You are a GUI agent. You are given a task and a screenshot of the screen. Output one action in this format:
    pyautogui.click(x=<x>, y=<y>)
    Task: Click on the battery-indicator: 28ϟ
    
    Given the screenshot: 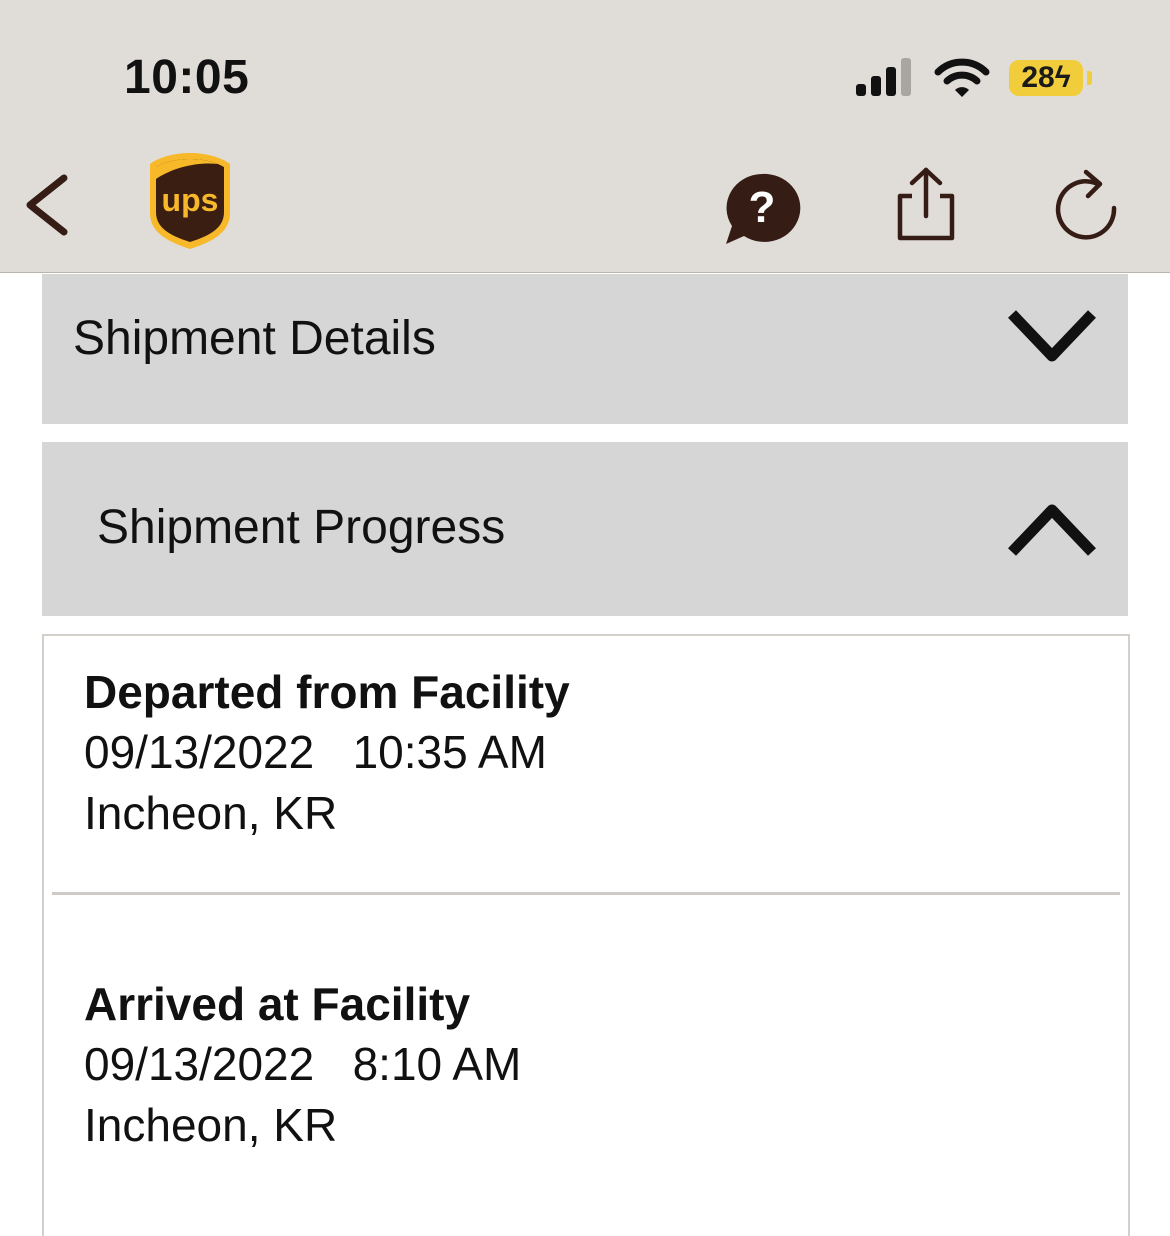 What is the action you would take?
    pyautogui.click(x=1046, y=78)
    